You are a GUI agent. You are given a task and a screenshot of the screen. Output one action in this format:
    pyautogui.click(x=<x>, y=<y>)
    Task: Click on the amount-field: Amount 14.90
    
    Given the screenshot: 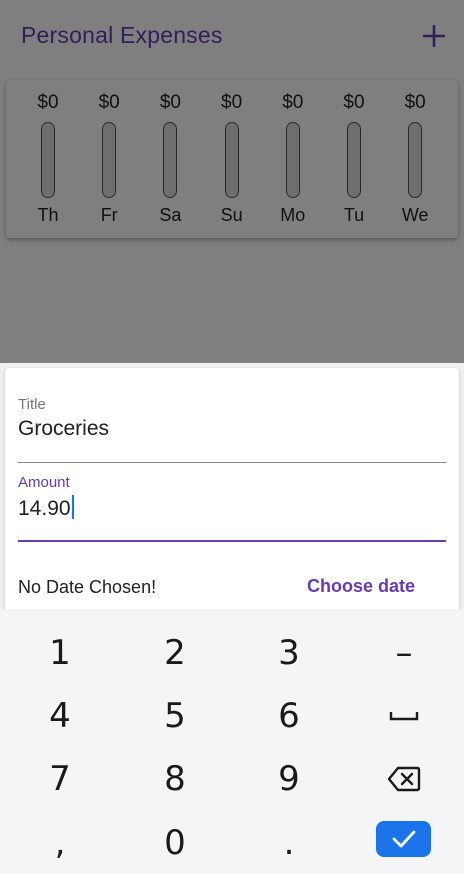 What is the action you would take?
    pyautogui.click(x=232, y=508)
    